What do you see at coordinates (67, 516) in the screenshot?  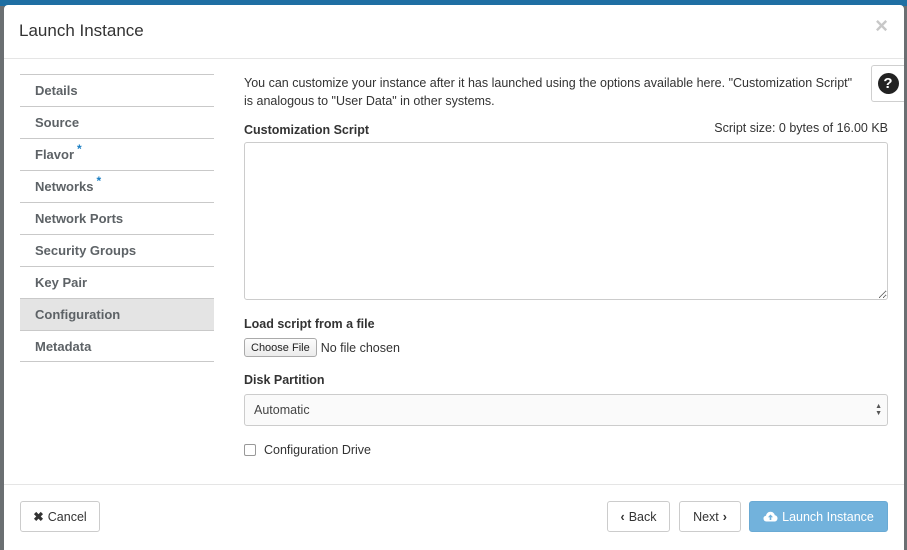 I see `cancel-label: Cancel` at bounding box center [67, 516].